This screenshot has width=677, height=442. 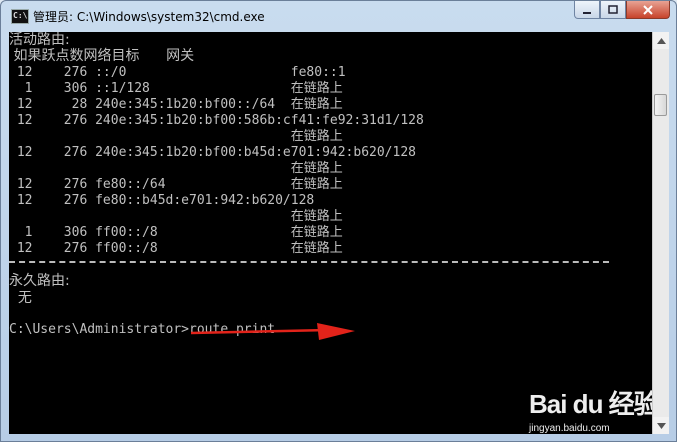 I want to click on scrollbar-thumb, so click(x=660, y=105).